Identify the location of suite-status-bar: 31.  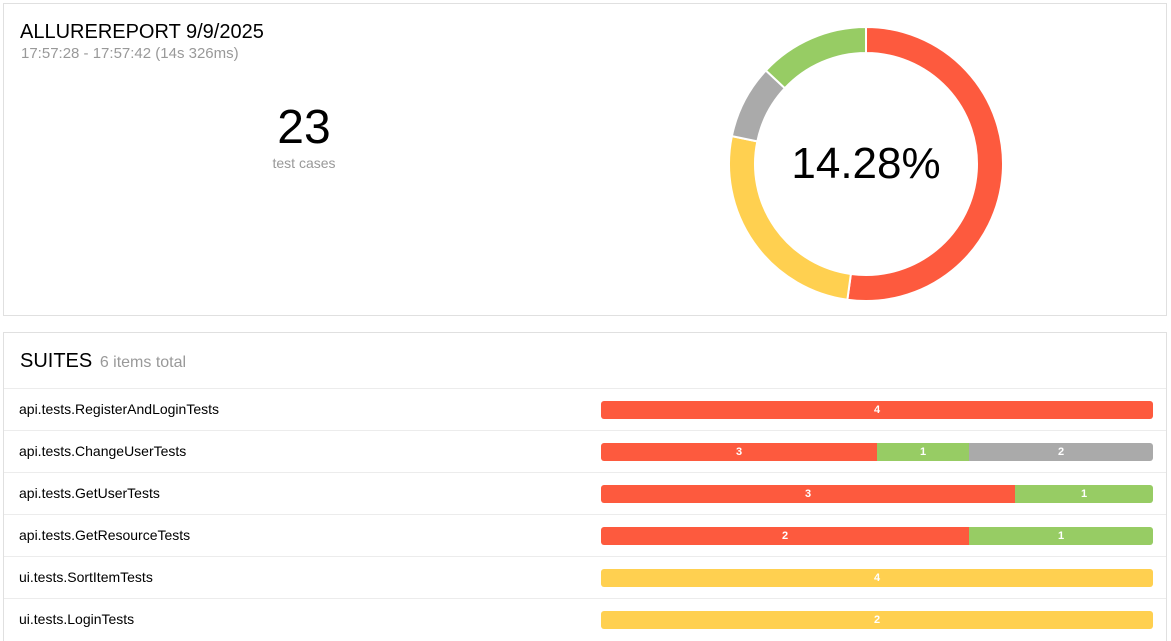
(877, 494).